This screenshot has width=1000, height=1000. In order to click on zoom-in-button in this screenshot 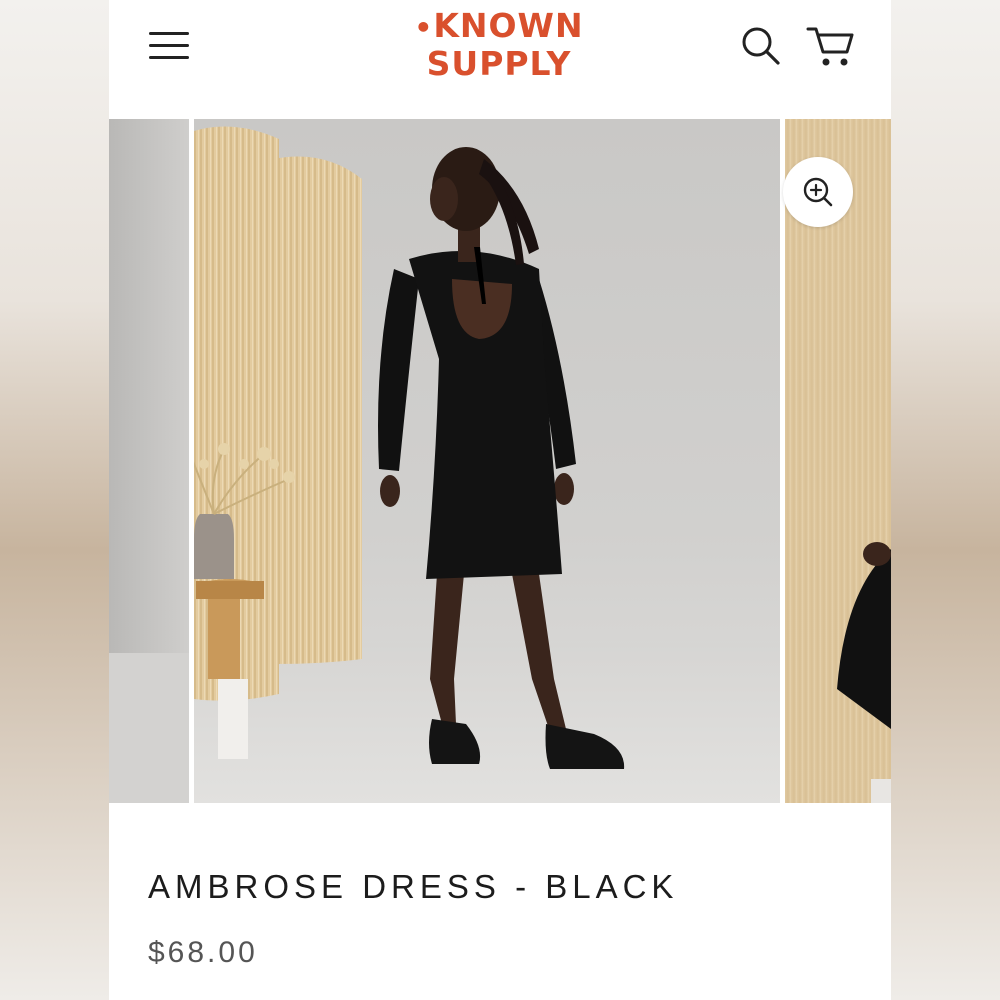, I will do `click(818, 192)`.